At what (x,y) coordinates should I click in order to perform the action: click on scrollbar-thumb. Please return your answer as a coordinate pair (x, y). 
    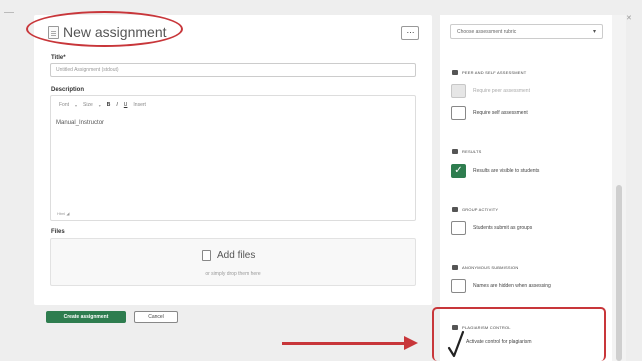
    Looking at the image, I should click on (619, 273).